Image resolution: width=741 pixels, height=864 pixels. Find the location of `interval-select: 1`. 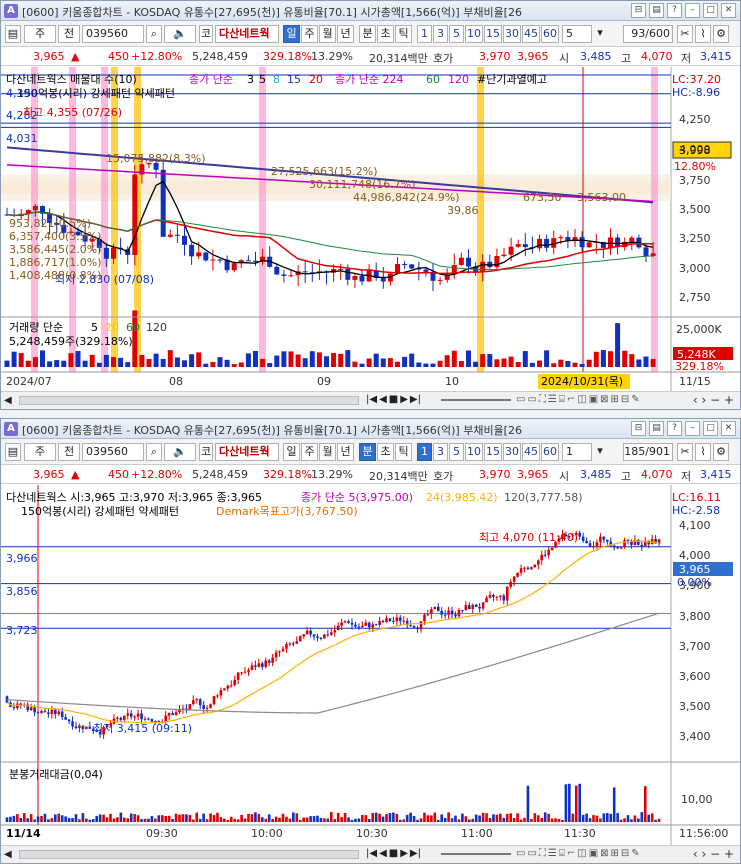

interval-select: 1 is located at coordinates (577, 452).